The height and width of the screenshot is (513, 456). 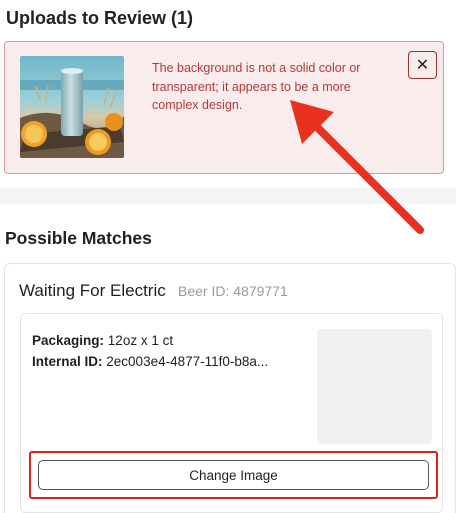 I want to click on match-image-placeholder, so click(x=374, y=386).